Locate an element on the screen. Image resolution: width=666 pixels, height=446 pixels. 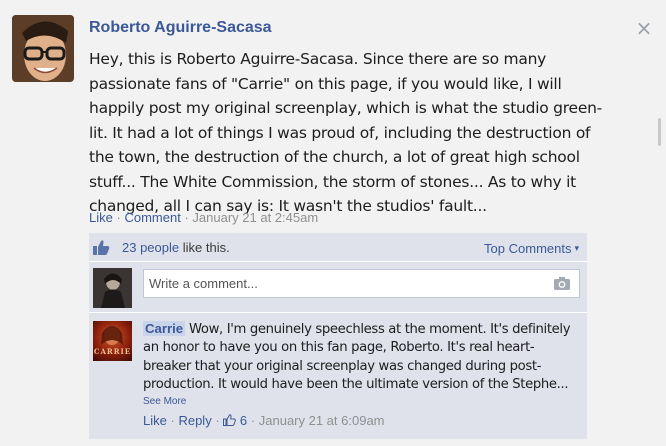
scrollbar-thumb is located at coordinates (659, 132).